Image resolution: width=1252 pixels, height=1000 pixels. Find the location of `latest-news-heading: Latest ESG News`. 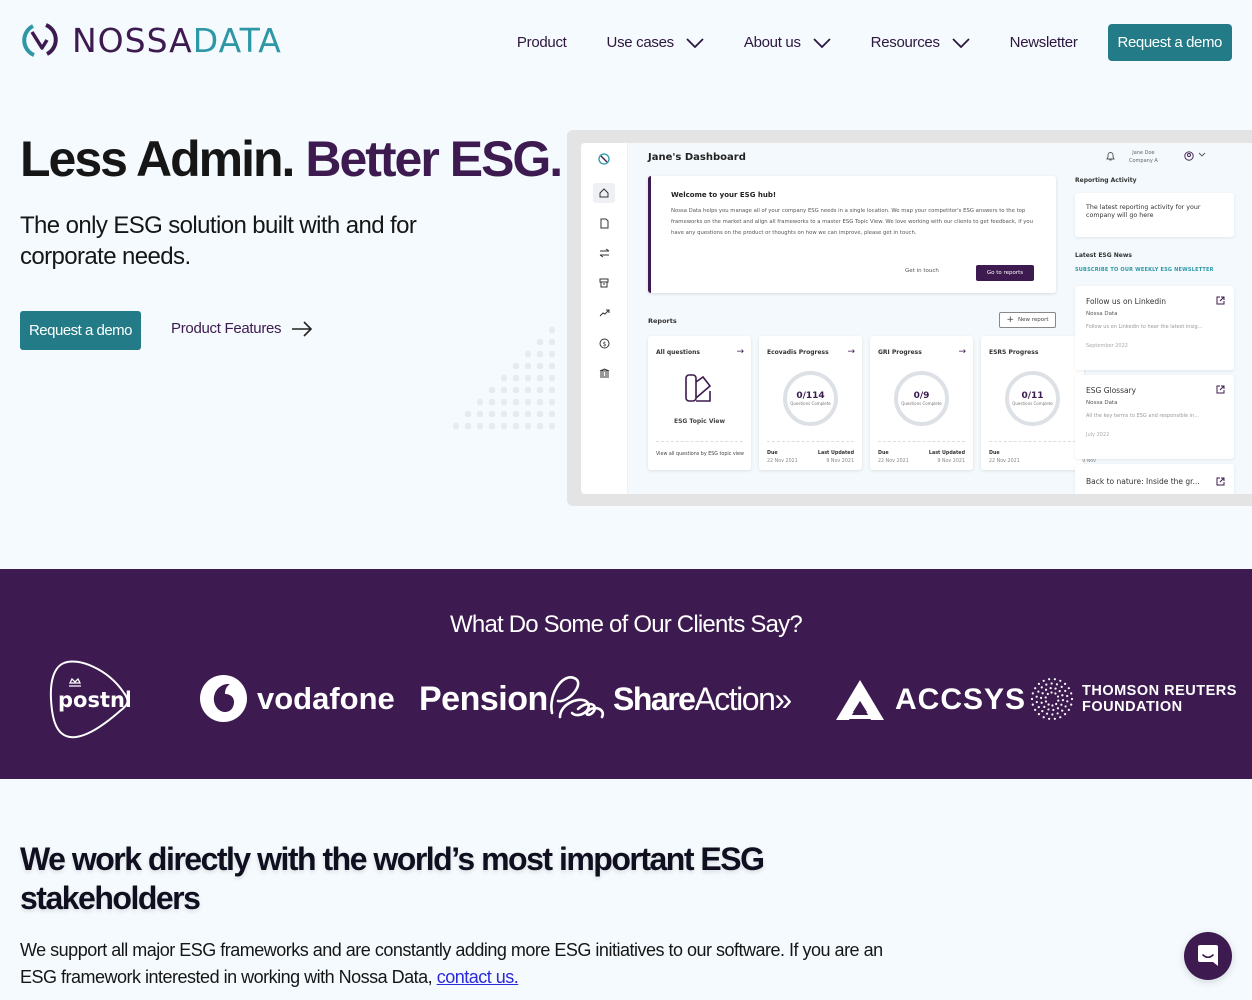

latest-news-heading: Latest ESG News is located at coordinates (1103, 255).